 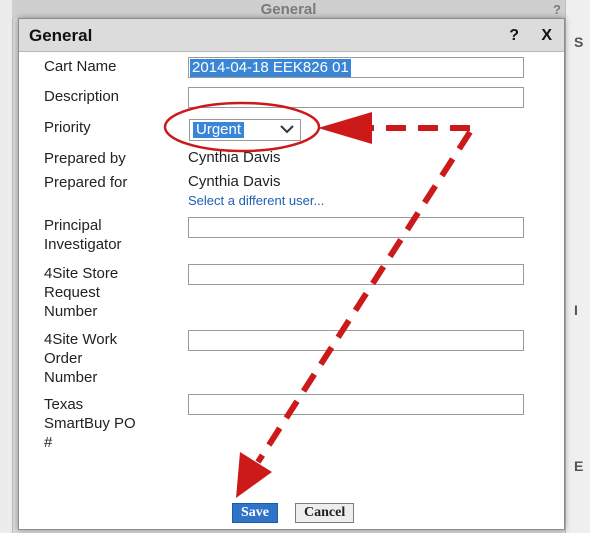 I want to click on prepared-for-label: Prepared for, so click(x=86, y=182).